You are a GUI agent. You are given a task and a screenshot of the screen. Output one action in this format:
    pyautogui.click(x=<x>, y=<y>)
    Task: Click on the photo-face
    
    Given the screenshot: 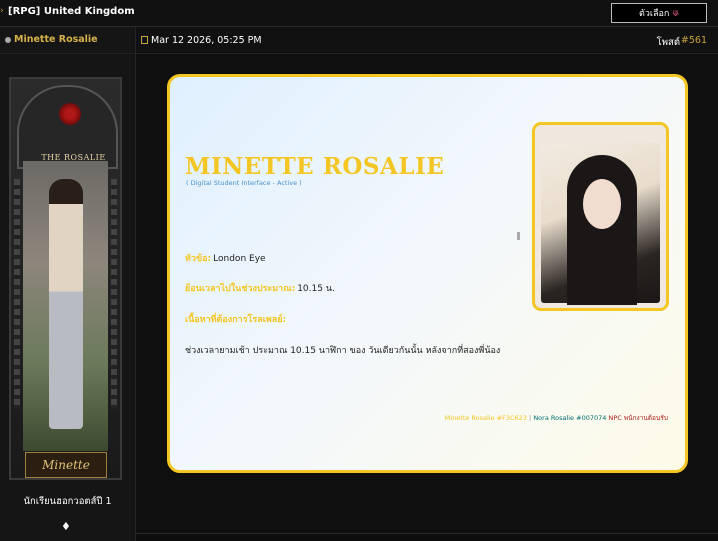 What is the action you would take?
    pyautogui.click(x=602, y=204)
    